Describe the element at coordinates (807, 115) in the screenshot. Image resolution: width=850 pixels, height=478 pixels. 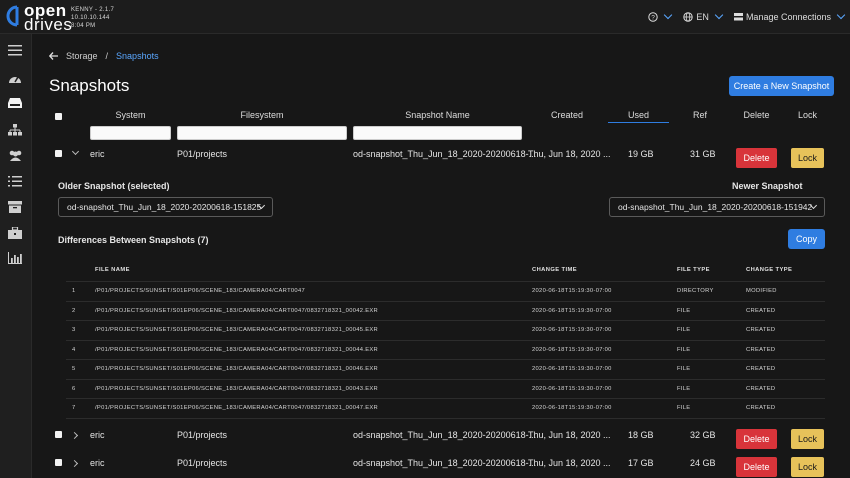
I see `col-lock: Lock` at that location.